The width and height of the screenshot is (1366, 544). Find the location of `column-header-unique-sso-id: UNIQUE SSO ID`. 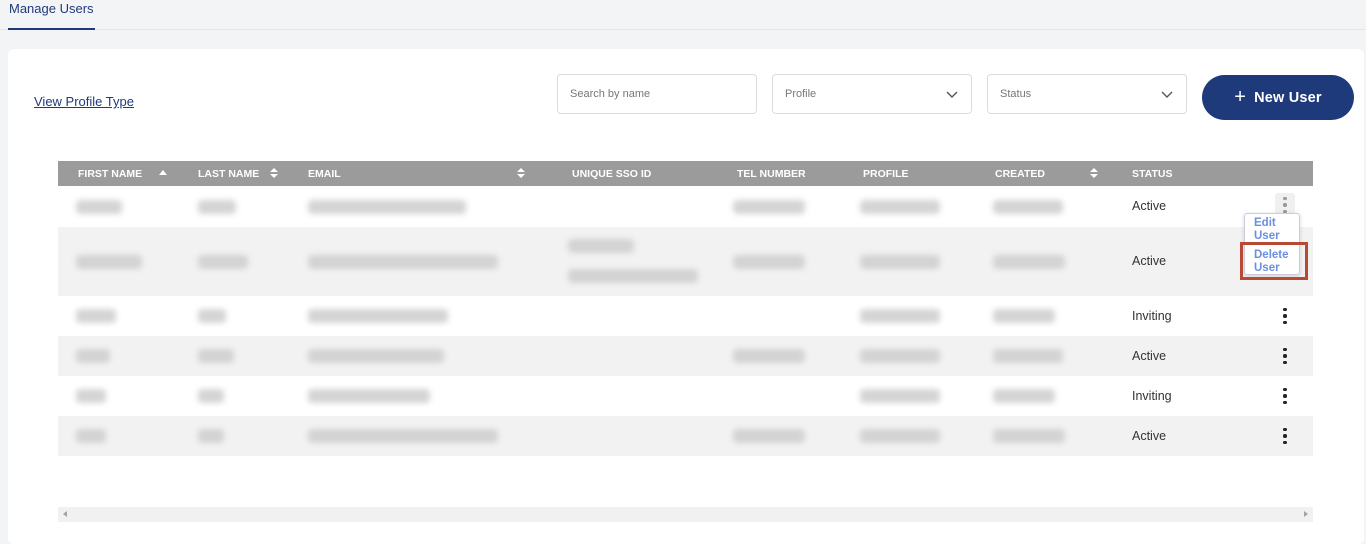

column-header-unique-sso-id: UNIQUE SSO ID is located at coordinates (612, 174).